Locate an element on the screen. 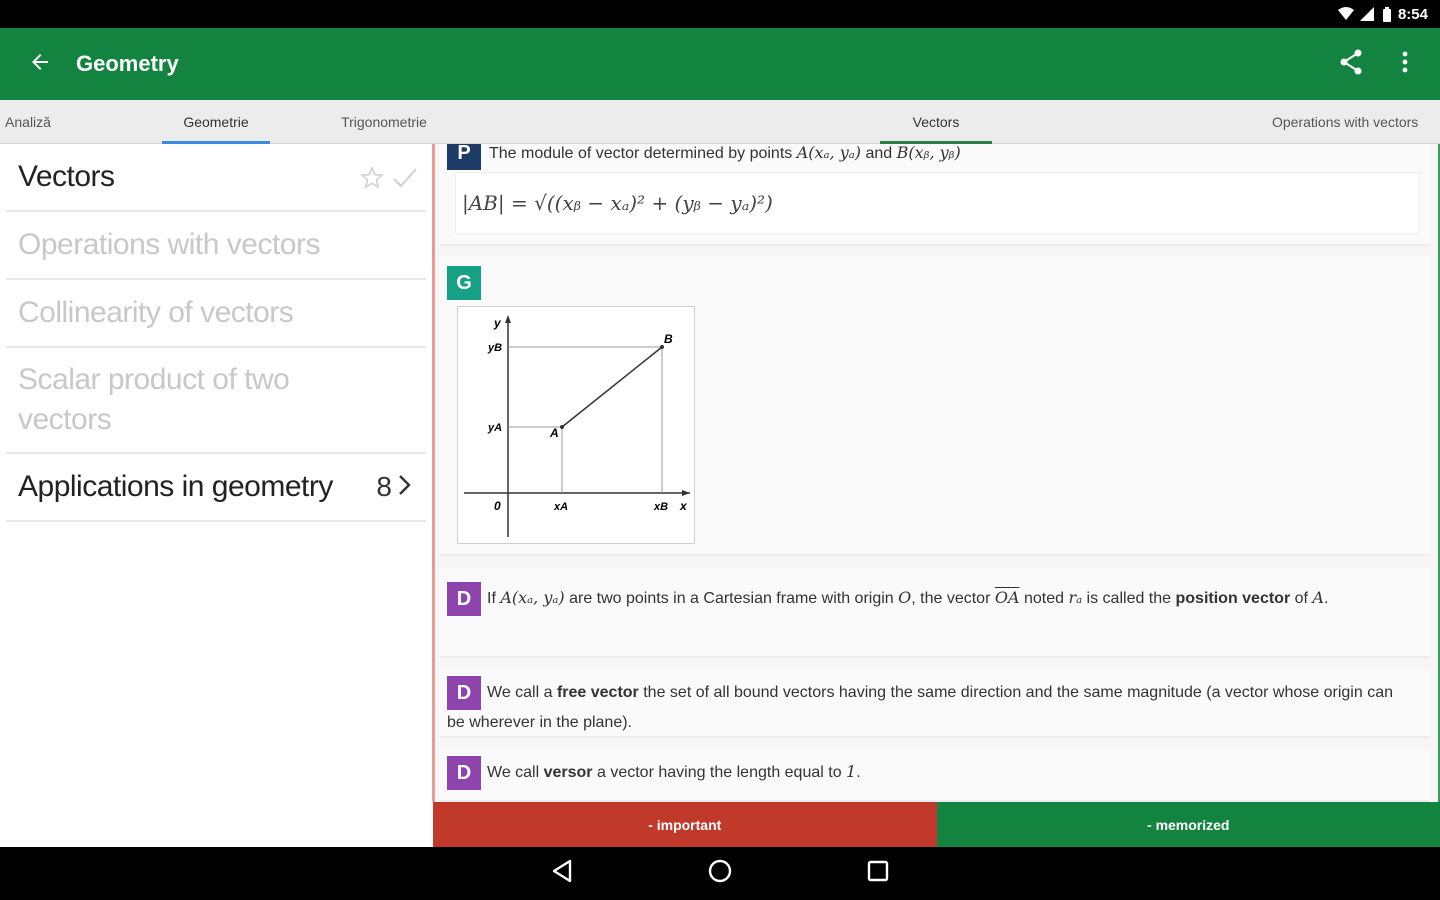 This screenshot has height=900, width=1440. card-text: noted is located at coordinates (1044, 599).